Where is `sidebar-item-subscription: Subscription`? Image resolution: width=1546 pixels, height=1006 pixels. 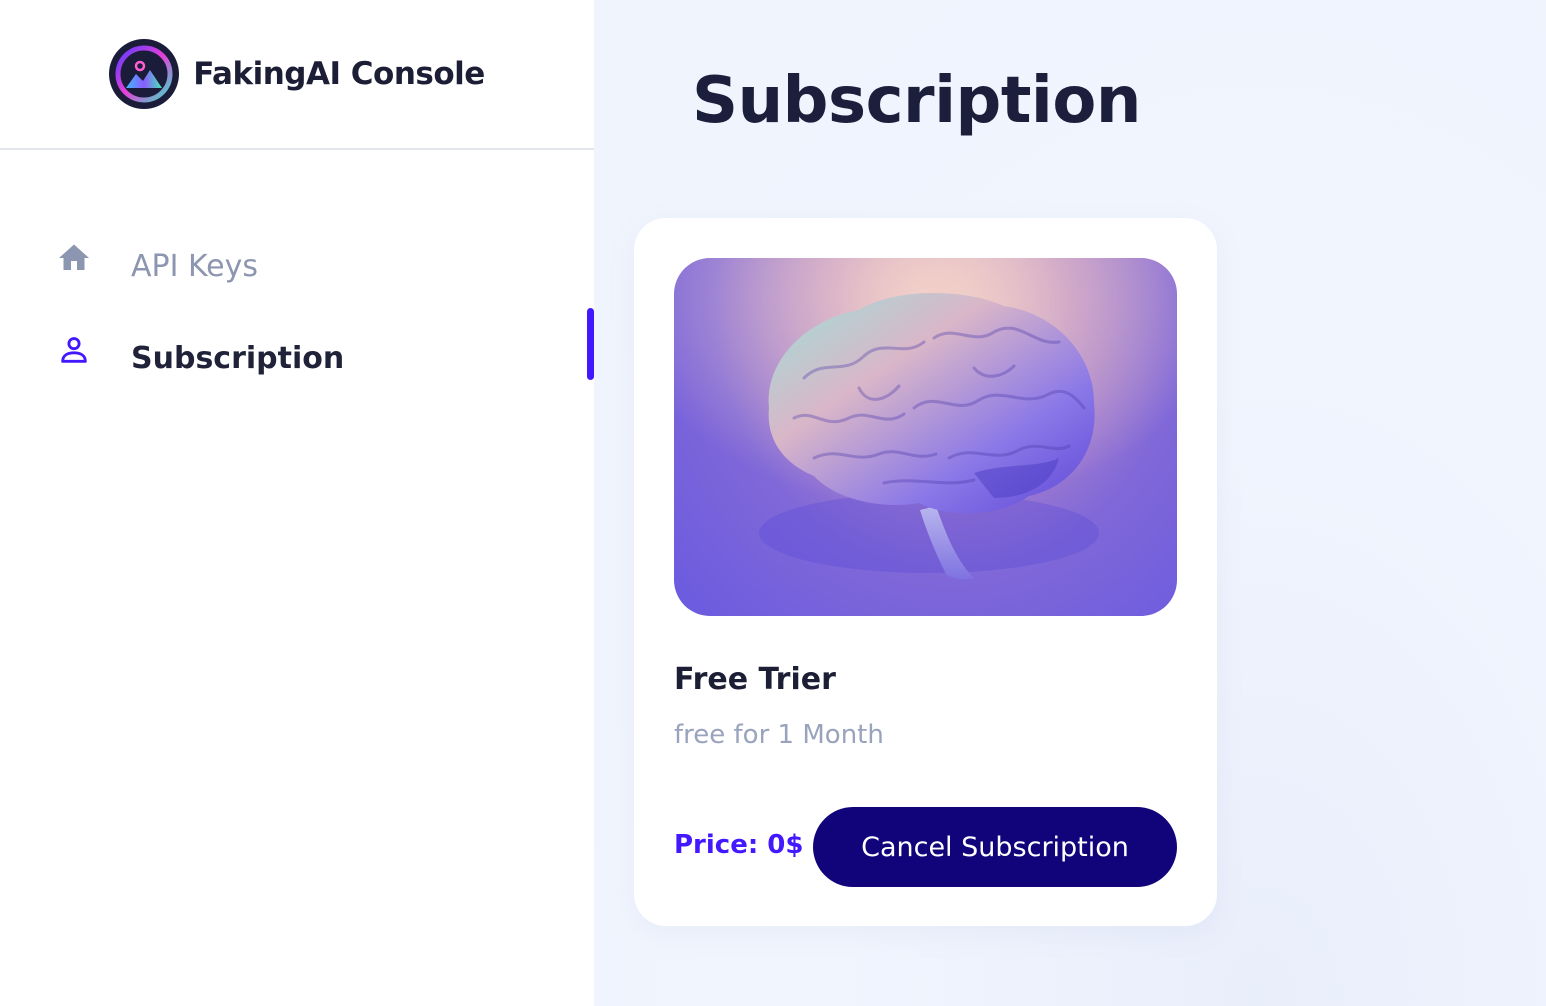
sidebar-item-subscription: Subscription is located at coordinates (297, 358).